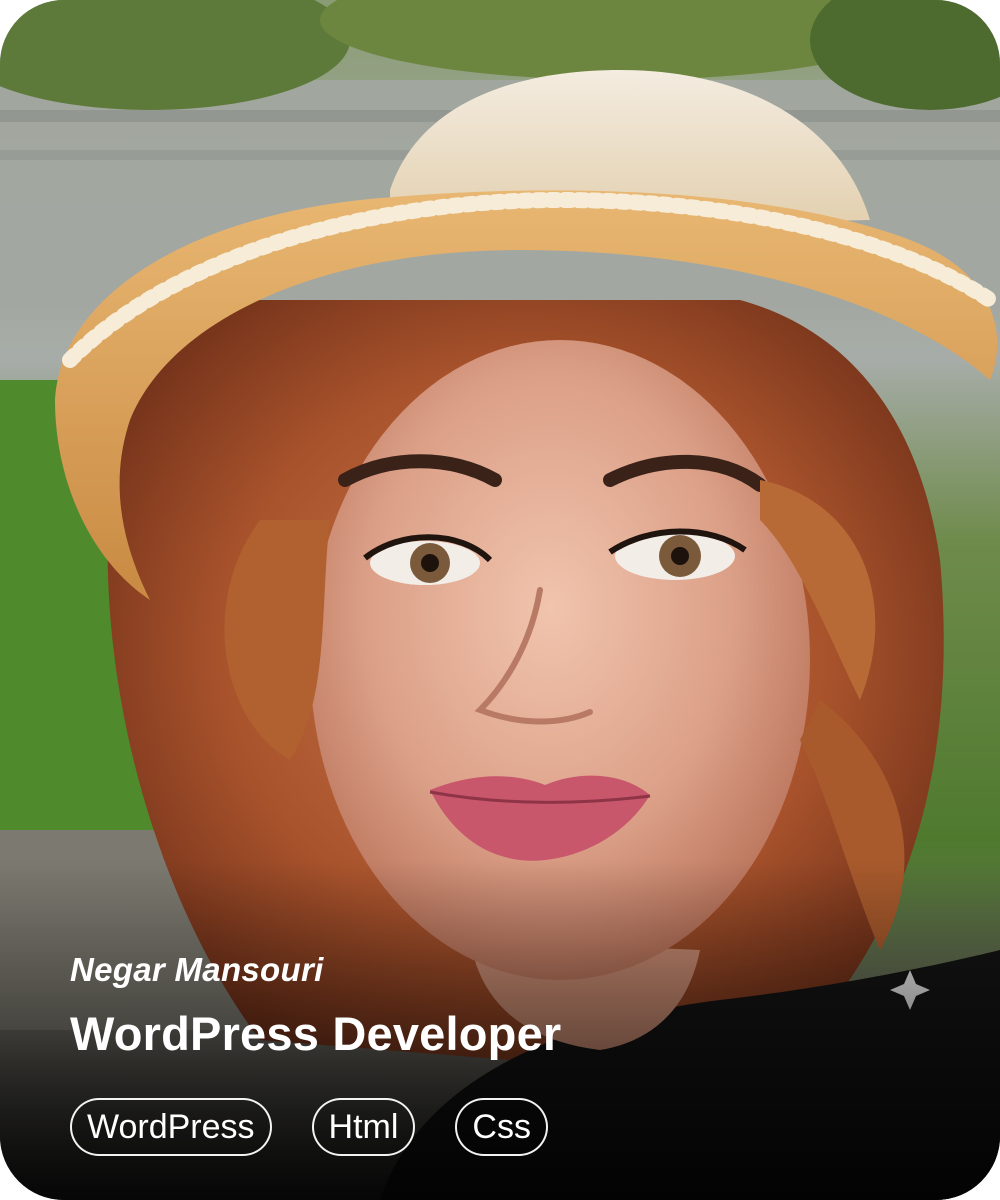 This screenshot has width=1000, height=1200. Describe the element at coordinates (309, 1127) in the screenshot. I see `skill-tags: WordPress Html Css` at that location.